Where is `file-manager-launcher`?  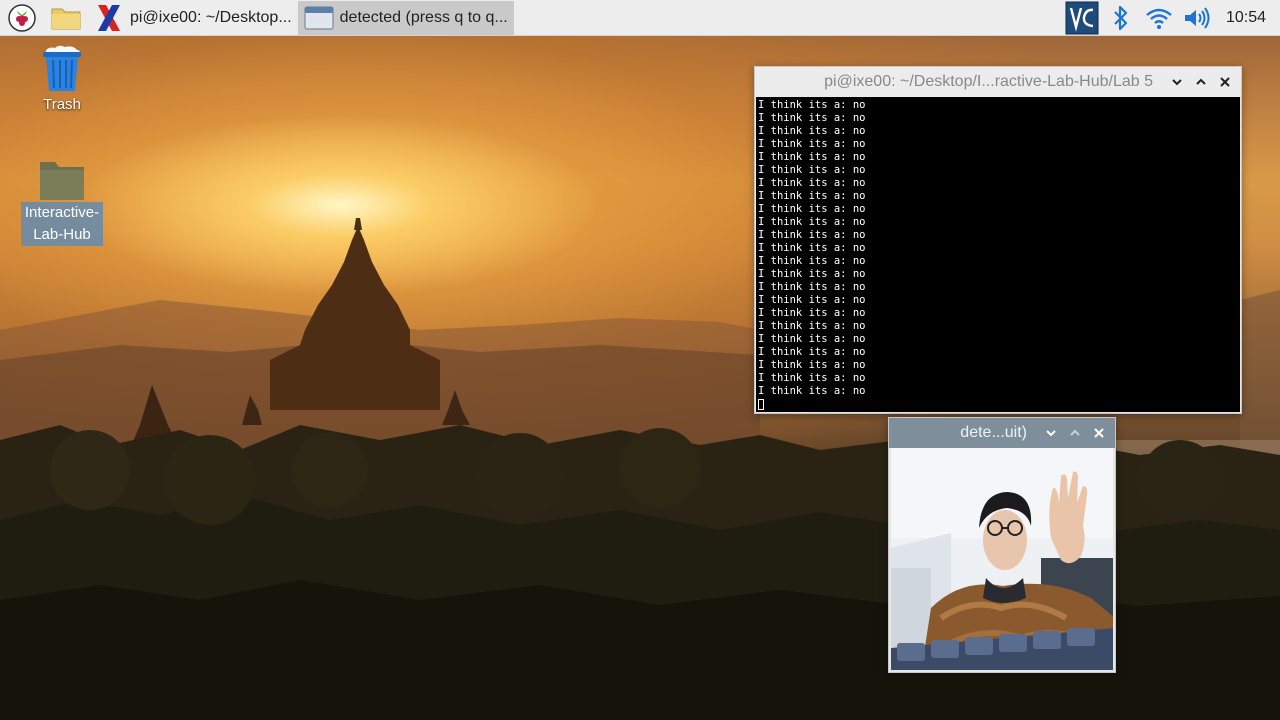 file-manager-launcher is located at coordinates (66, 18).